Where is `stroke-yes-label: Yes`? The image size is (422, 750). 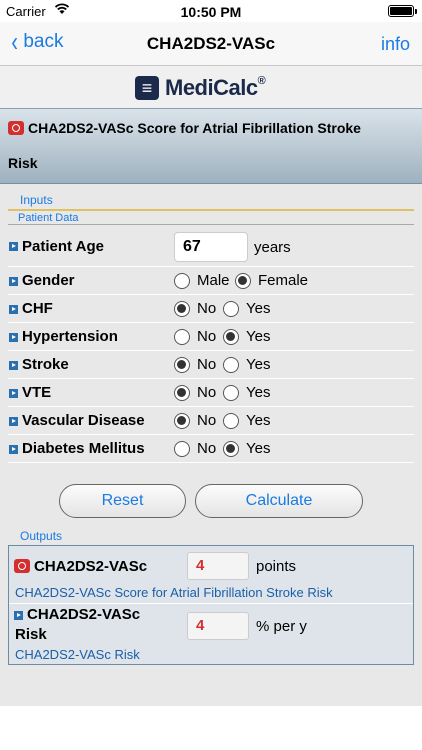 stroke-yes-label: Yes is located at coordinates (258, 364).